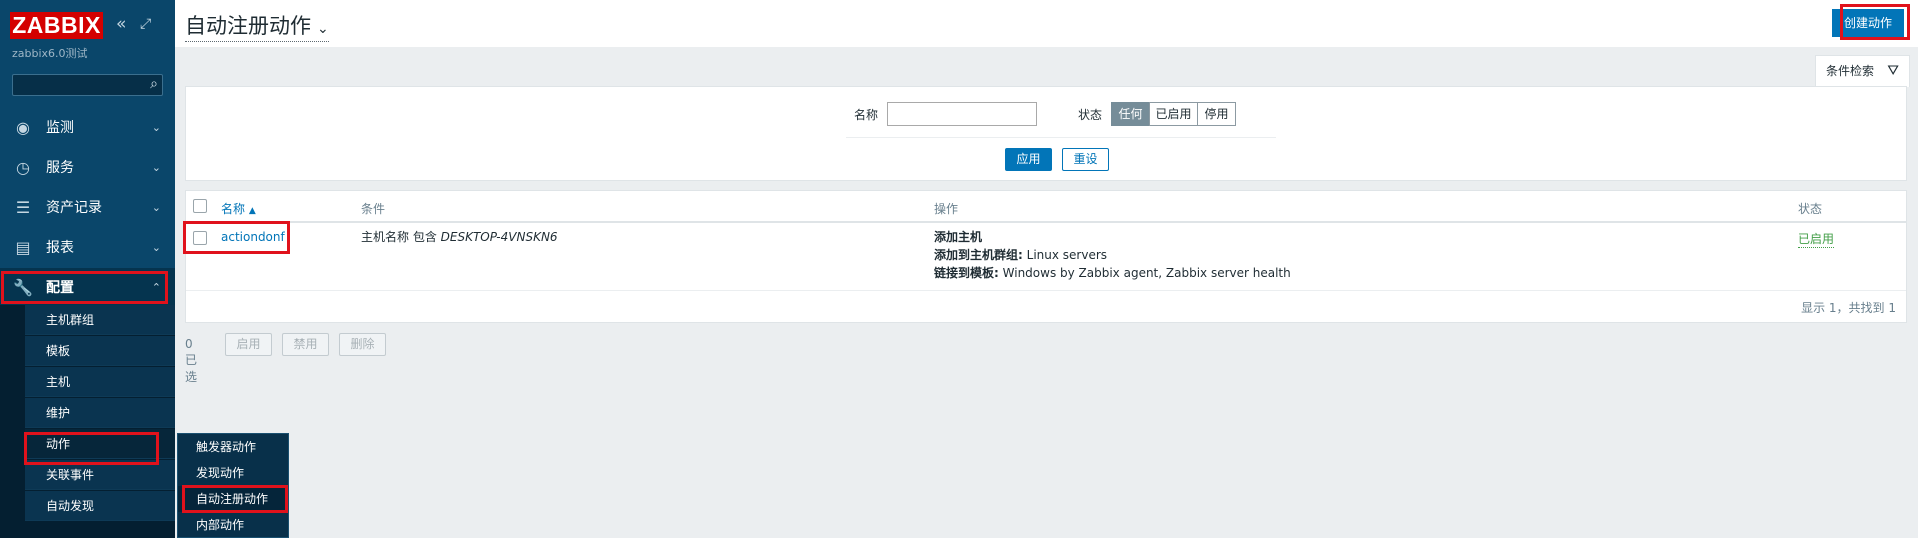 The image size is (1918, 538). Describe the element at coordinates (87, 248) in the screenshot. I see `menu-reports: ▤ 报表 ⌄` at that location.